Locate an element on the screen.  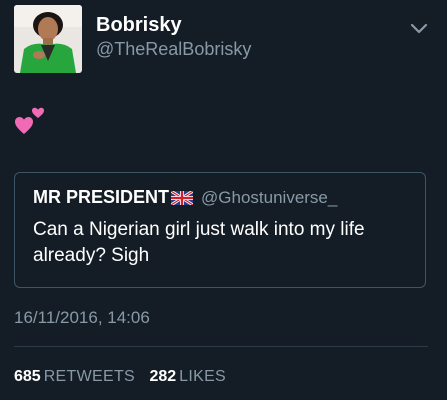
retweets-count: 685 is located at coordinates (27, 376).